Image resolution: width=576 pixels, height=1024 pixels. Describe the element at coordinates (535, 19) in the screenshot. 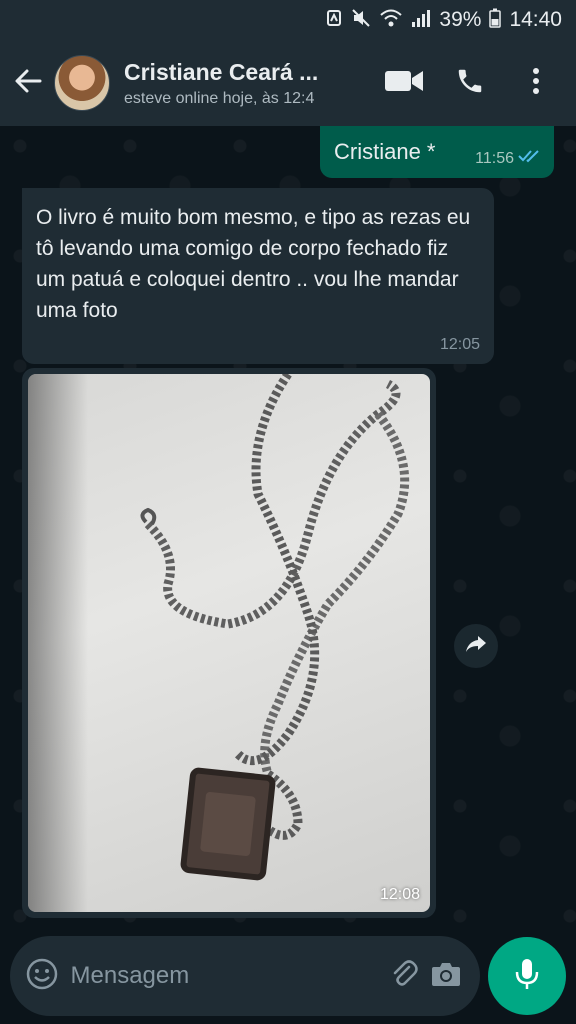

I see `clock: 14:40` at that location.